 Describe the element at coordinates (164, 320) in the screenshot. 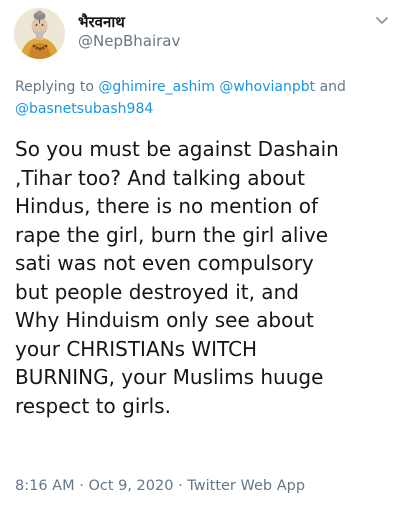

I see `tweet-text-line: Why Hinduism only see about` at that location.